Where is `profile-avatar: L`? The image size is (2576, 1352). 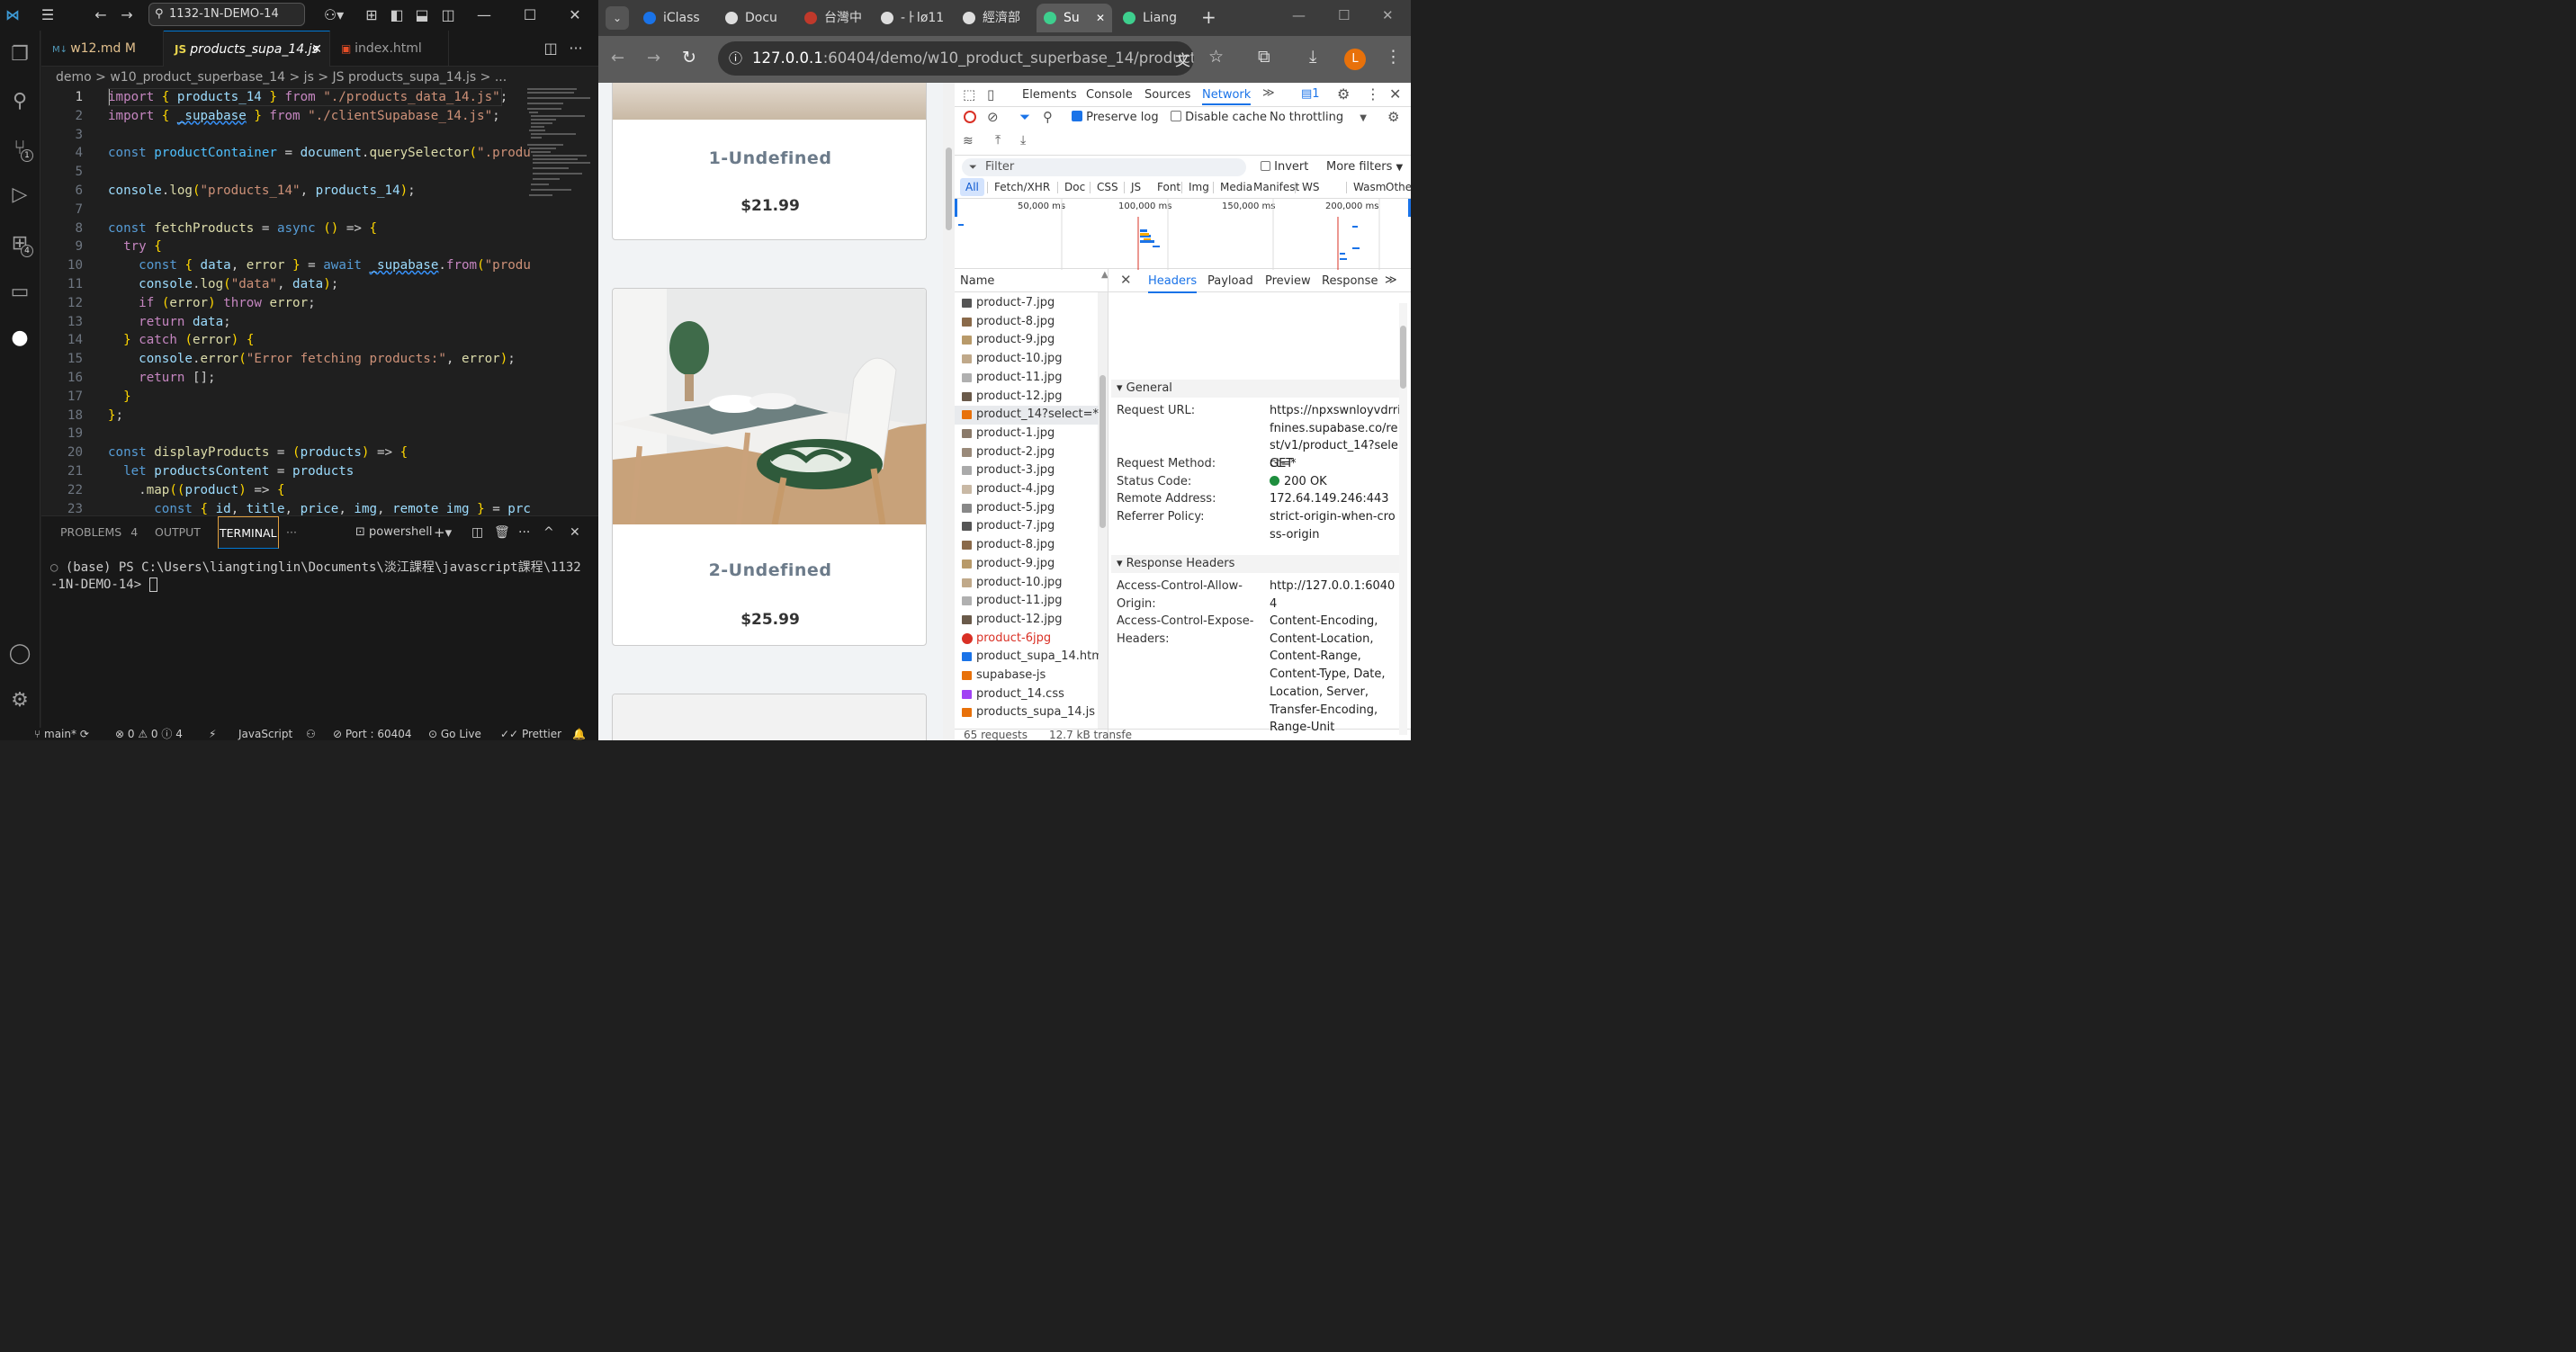
profile-avatar: L is located at coordinates (1355, 60).